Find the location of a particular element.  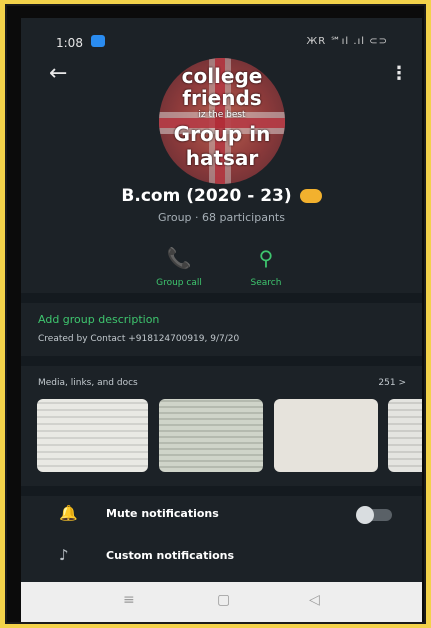

group-call-button: 📞 Group call is located at coordinates (179, 267).